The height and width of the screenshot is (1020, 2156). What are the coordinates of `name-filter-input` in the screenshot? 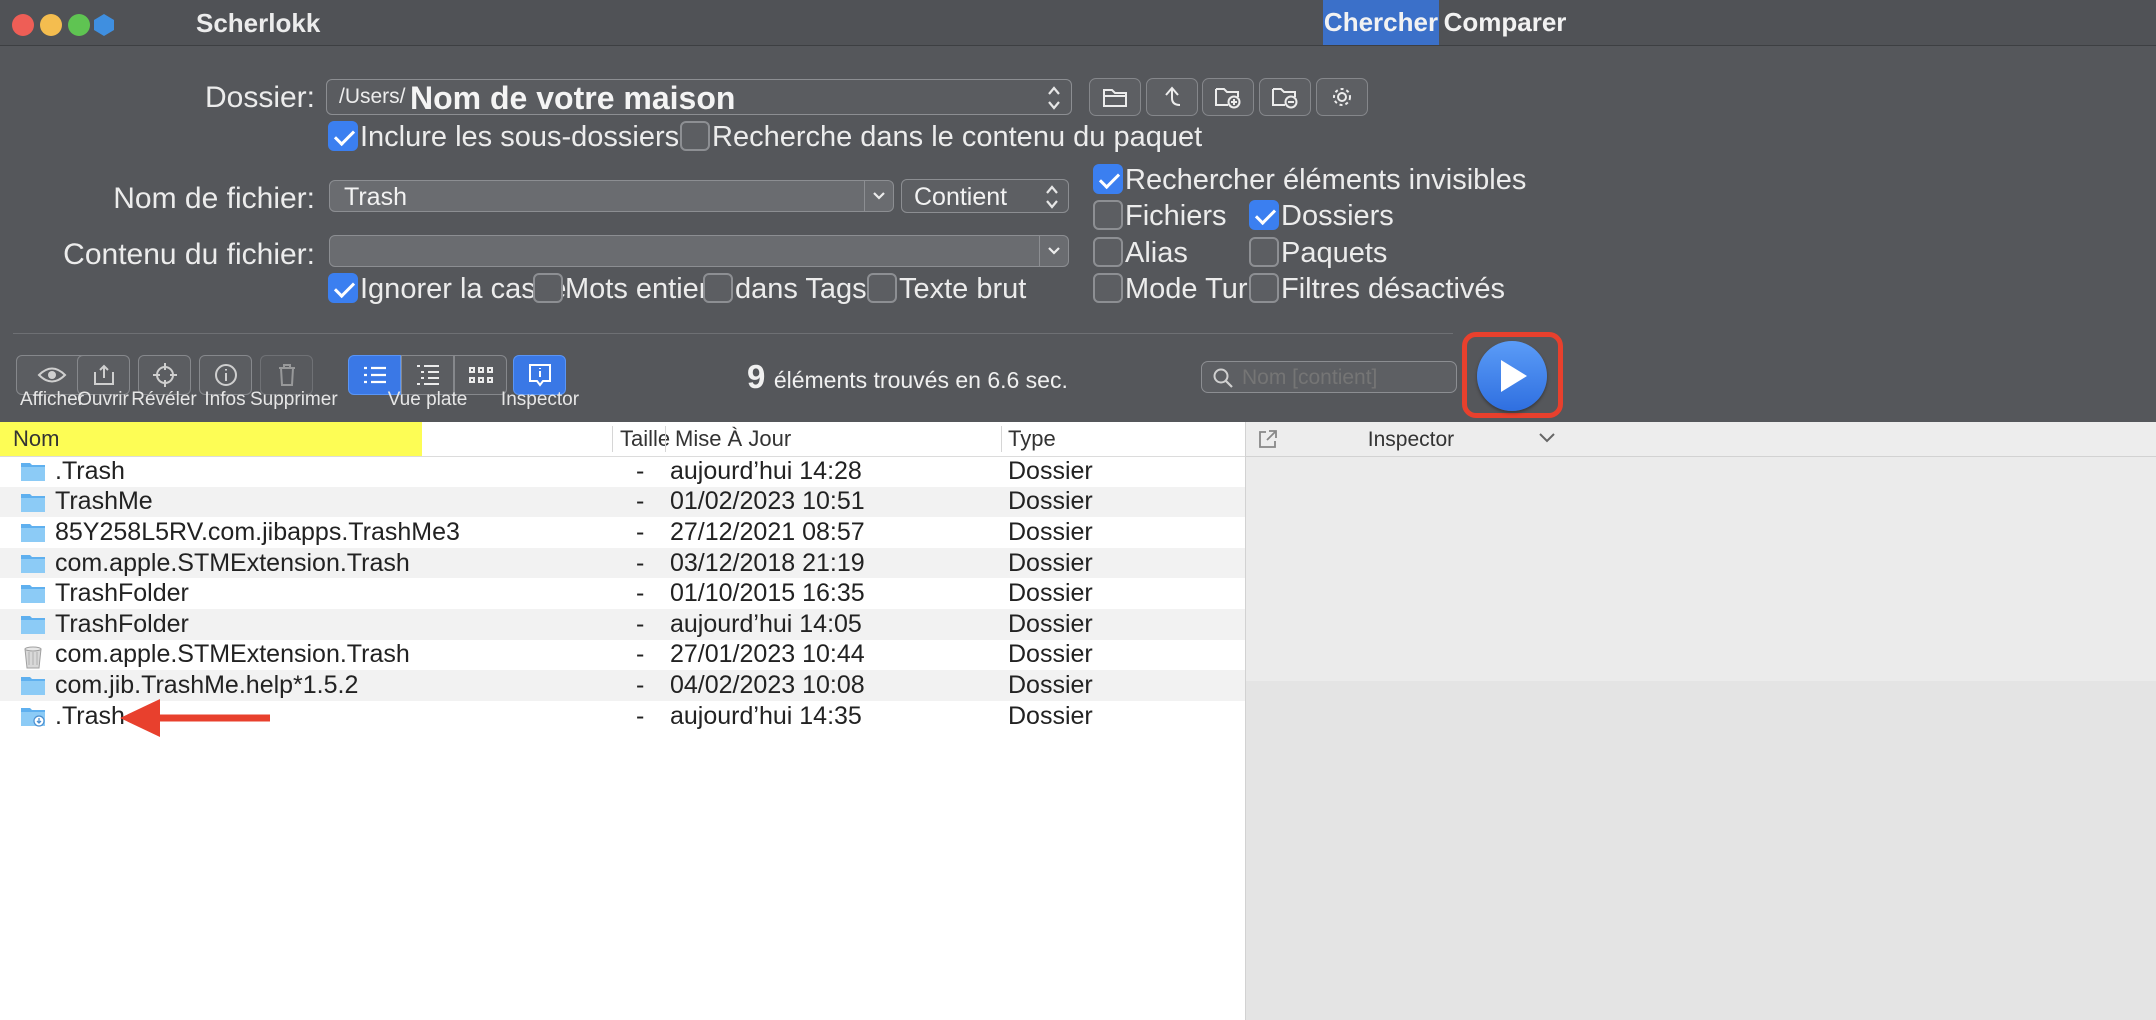 It's located at (1344, 378).